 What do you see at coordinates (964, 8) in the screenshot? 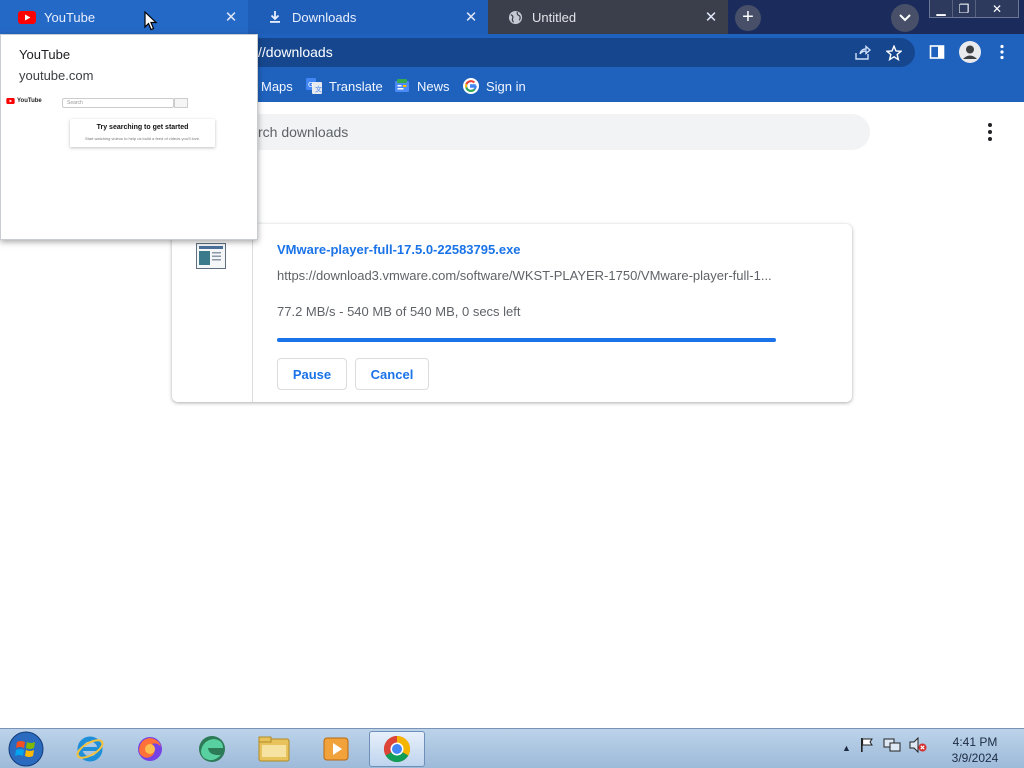
I see `restore-button: ❐` at bounding box center [964, 8].